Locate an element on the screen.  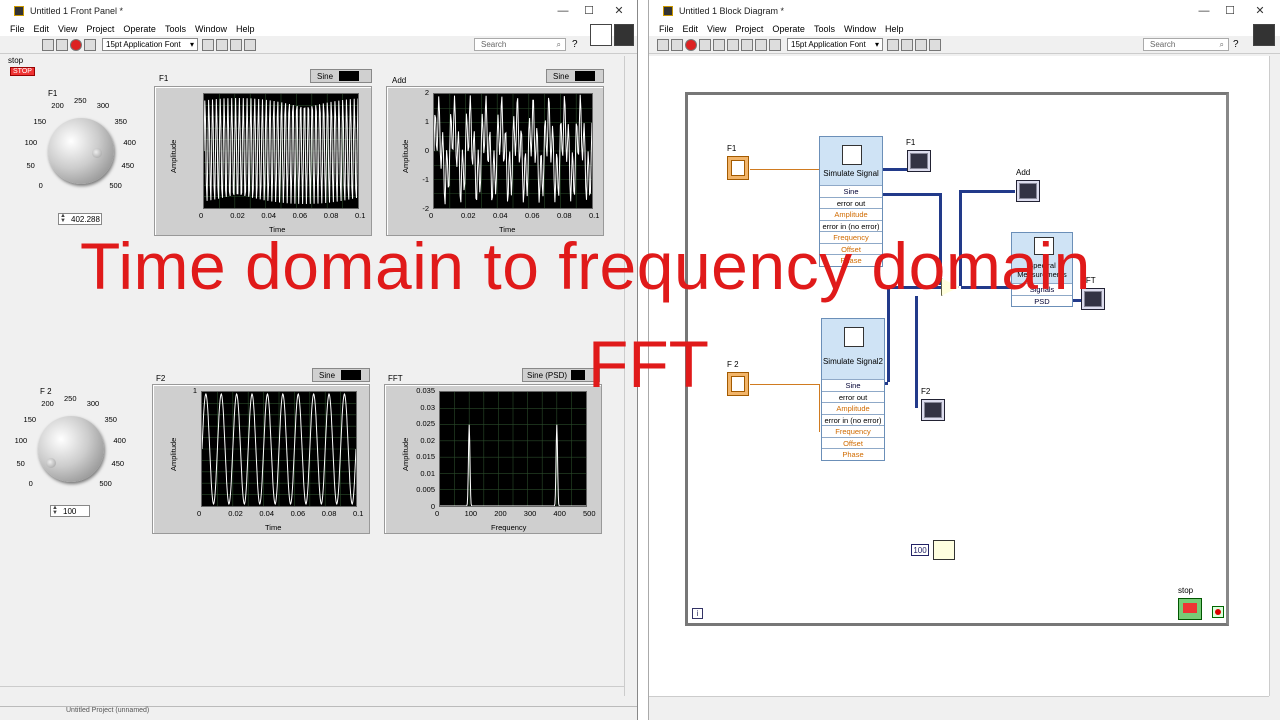
loop-condition-terminal is located at coordinates (1218, 612).